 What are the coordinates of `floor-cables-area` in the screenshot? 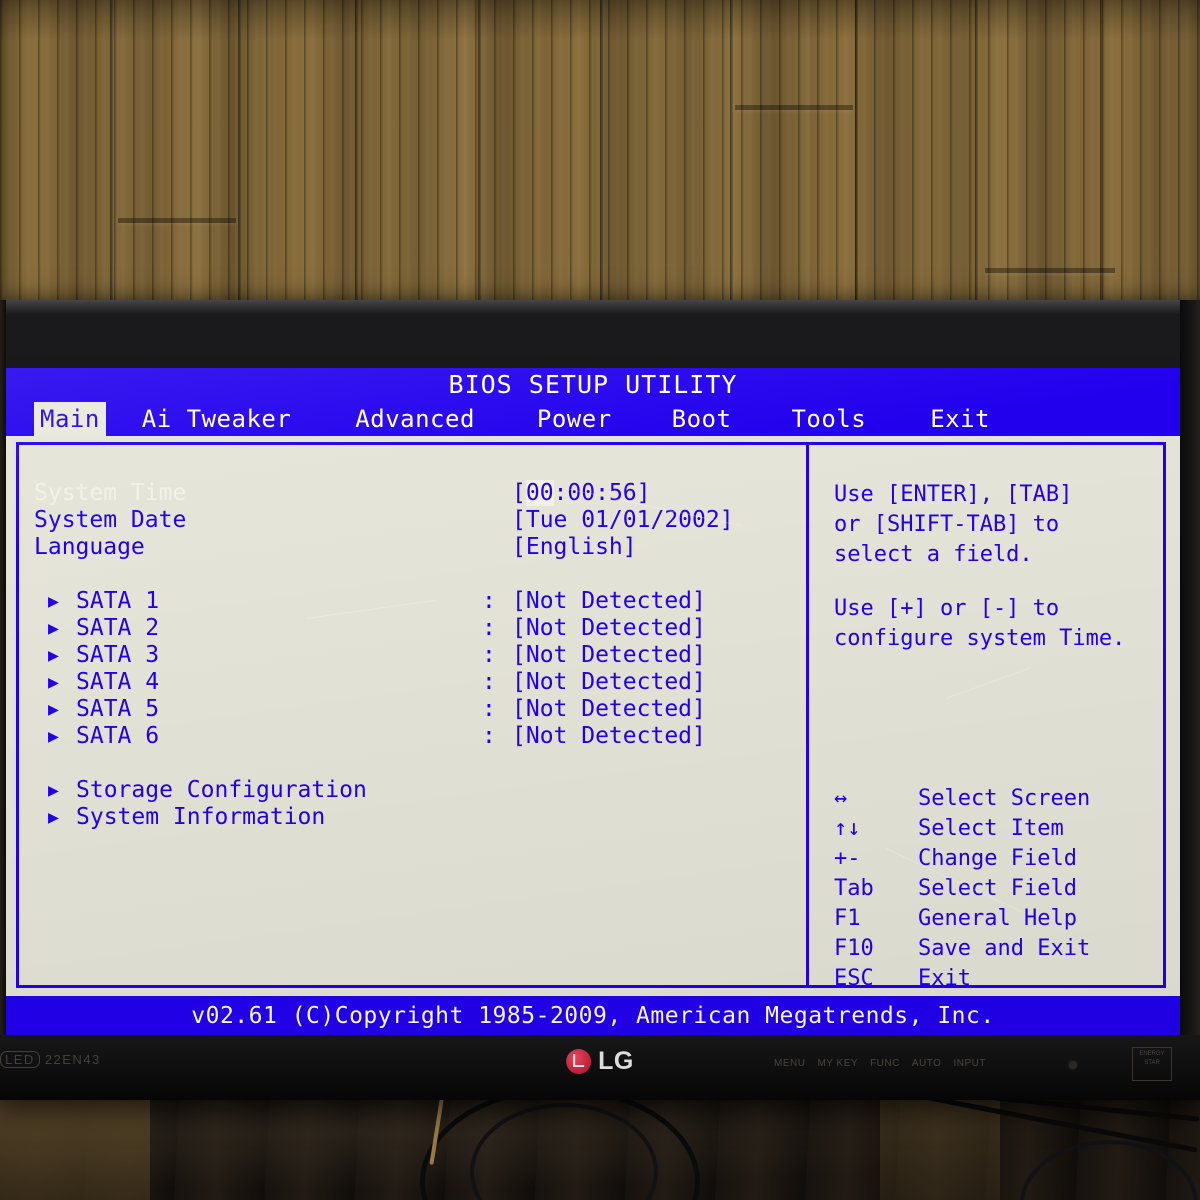 It's located at (600, 1140).